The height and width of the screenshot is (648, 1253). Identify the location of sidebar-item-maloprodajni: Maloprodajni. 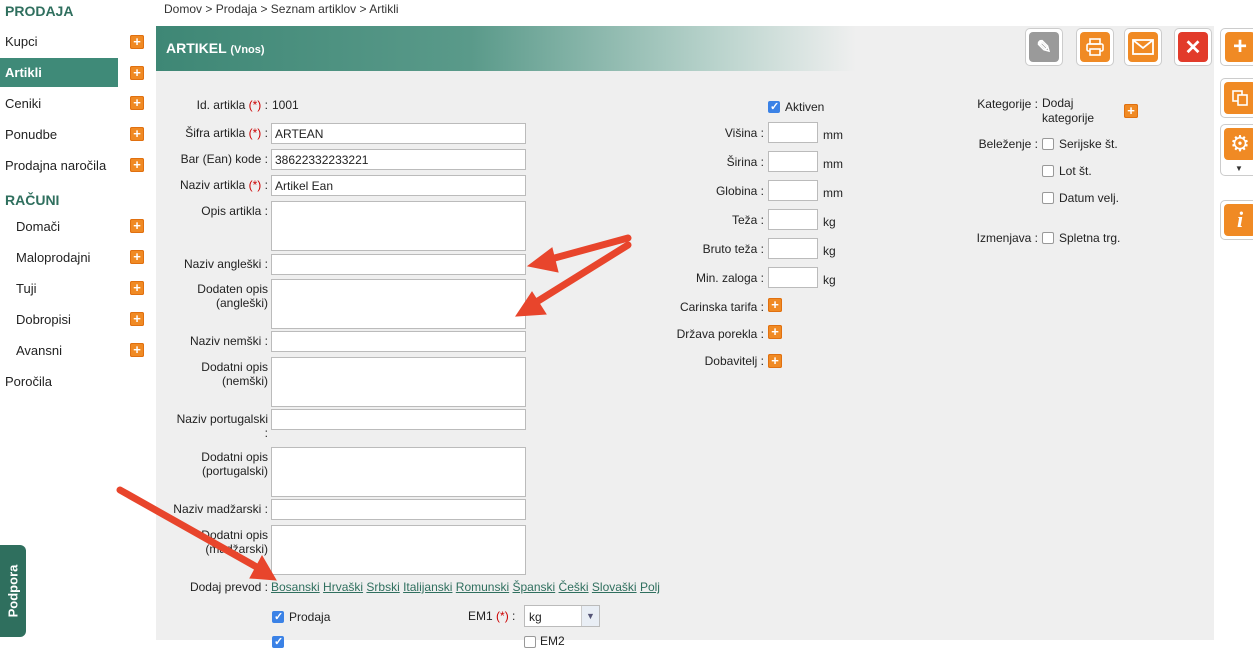
(59, 257).